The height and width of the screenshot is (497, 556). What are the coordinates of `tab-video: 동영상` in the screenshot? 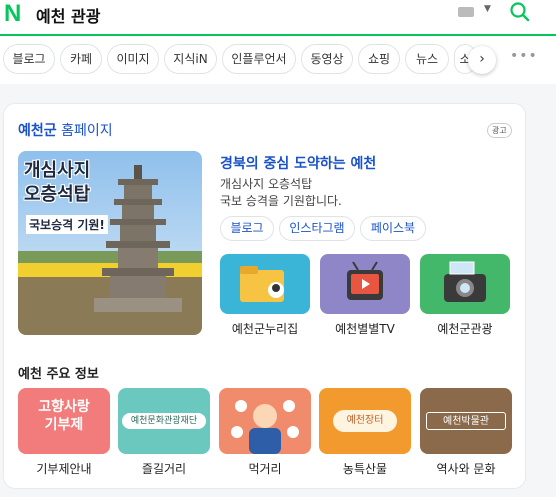 It's located at (327, 59).